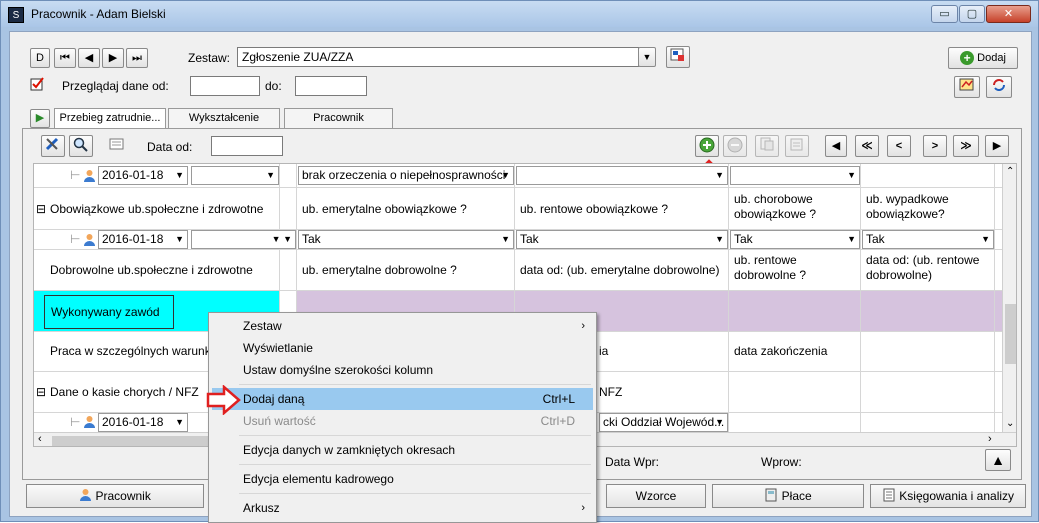 The image size is (1039, 523). Describe the element at coordinates (113, 58) in the screenshot. I see `nav-next-button: ▶` at that location.